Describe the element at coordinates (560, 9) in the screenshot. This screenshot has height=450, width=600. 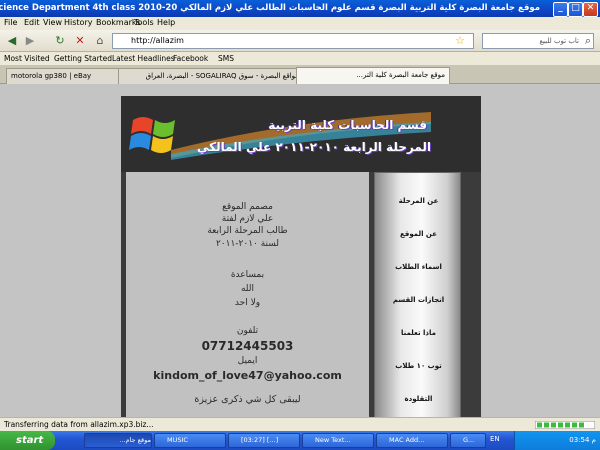
I see `minimize-button: _` at that location.